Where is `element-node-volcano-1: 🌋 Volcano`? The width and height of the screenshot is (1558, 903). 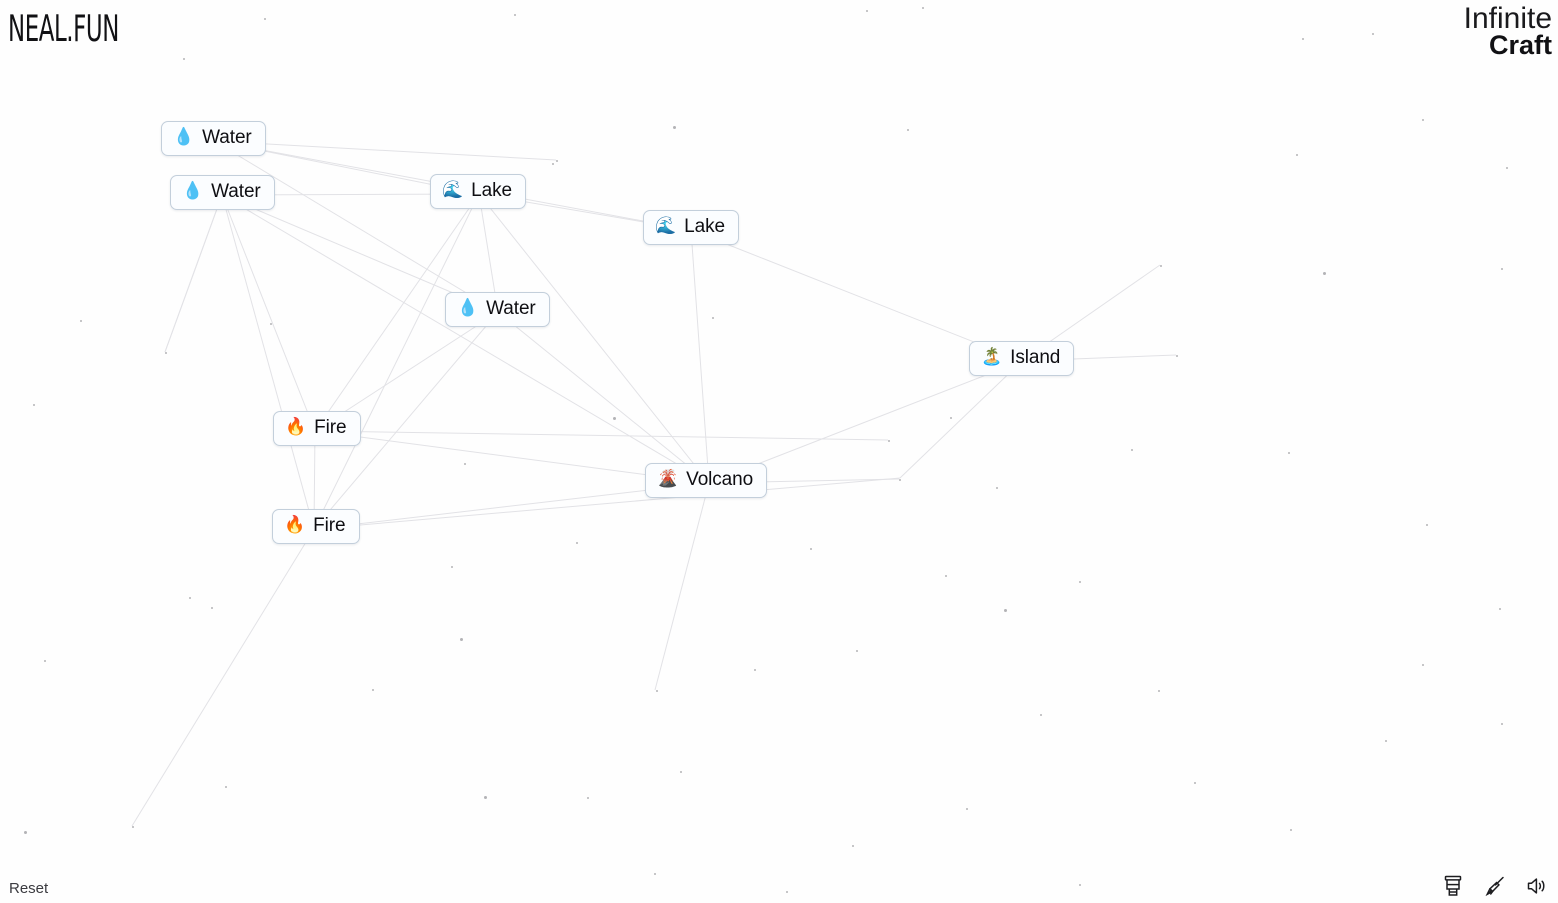
element-node-volcano-1: 🌋 Volcano is located at coordinates (706, 480).